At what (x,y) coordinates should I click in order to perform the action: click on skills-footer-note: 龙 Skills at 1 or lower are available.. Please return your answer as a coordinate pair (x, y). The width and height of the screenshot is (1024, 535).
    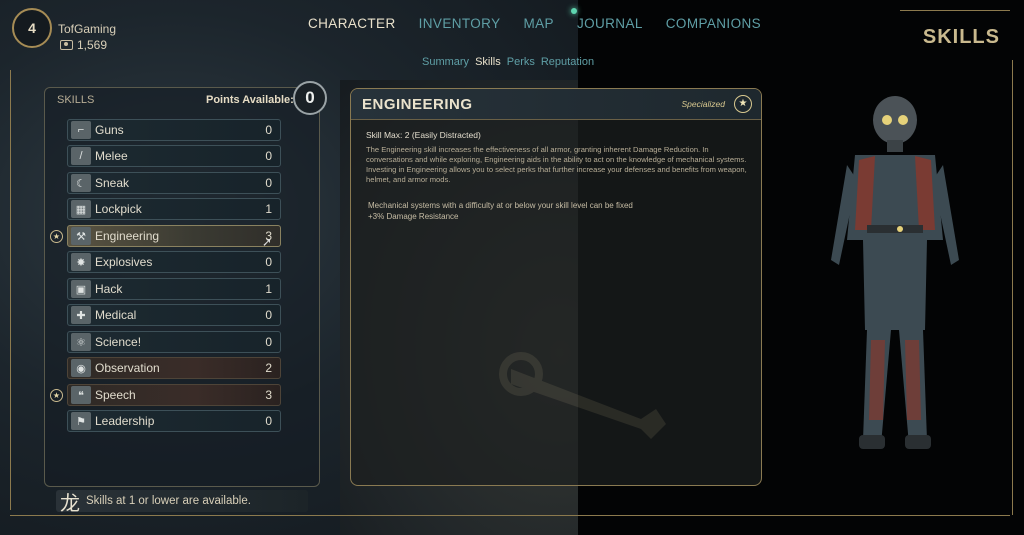
    Looking at the image, I should click on (182, 502).